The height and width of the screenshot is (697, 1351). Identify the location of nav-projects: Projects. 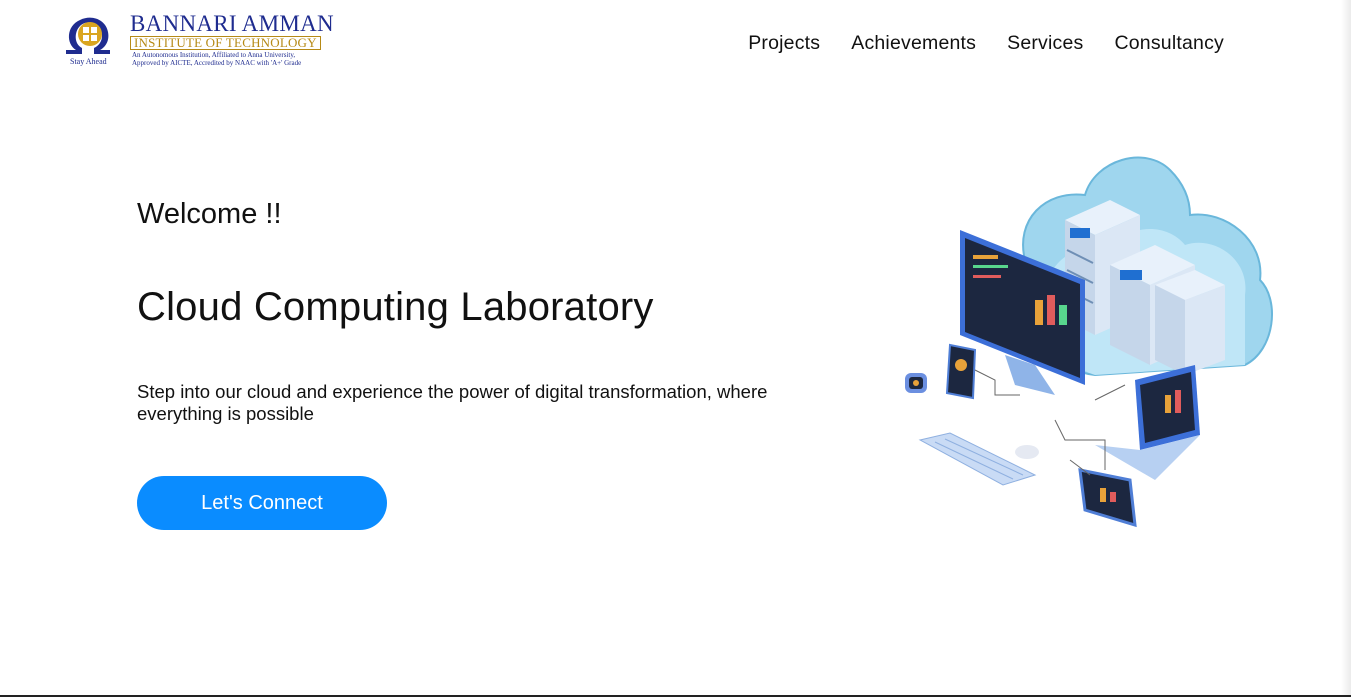
(784, 43).